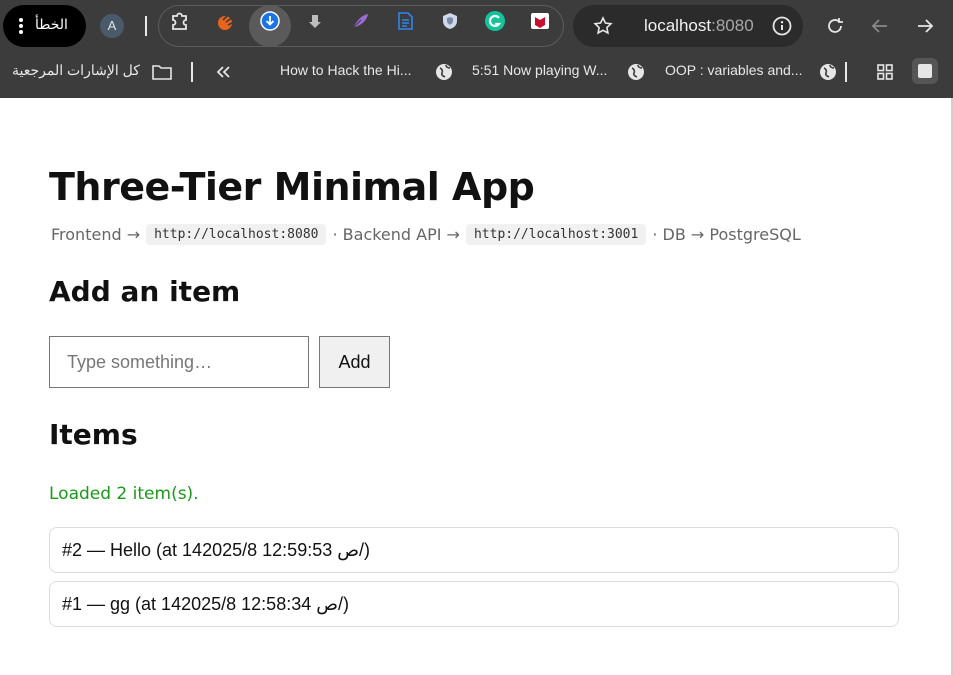 The width and height of the screenshot is (953, 675). I want to click on backend-url: http://localhost:3001, so click(556, 234).